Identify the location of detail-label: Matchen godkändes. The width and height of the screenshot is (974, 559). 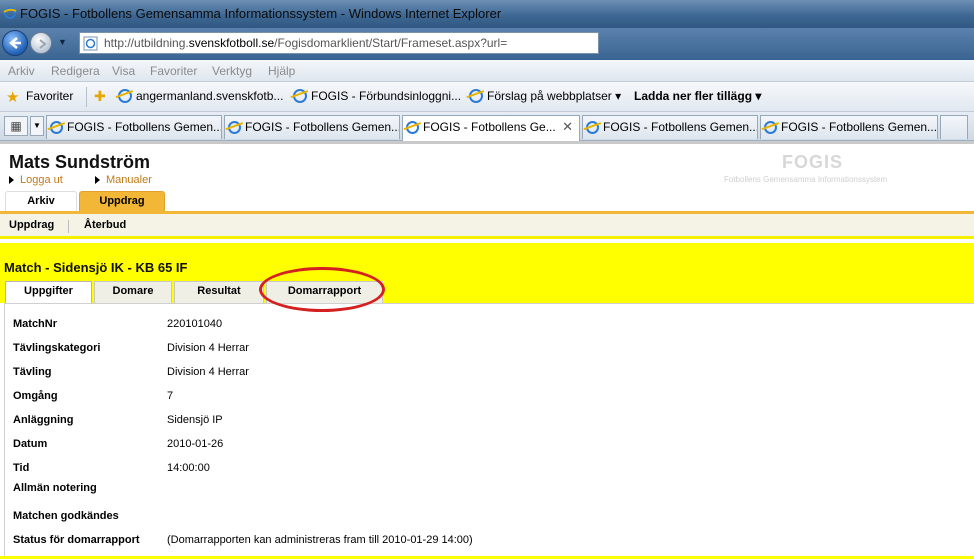
(66, 516).